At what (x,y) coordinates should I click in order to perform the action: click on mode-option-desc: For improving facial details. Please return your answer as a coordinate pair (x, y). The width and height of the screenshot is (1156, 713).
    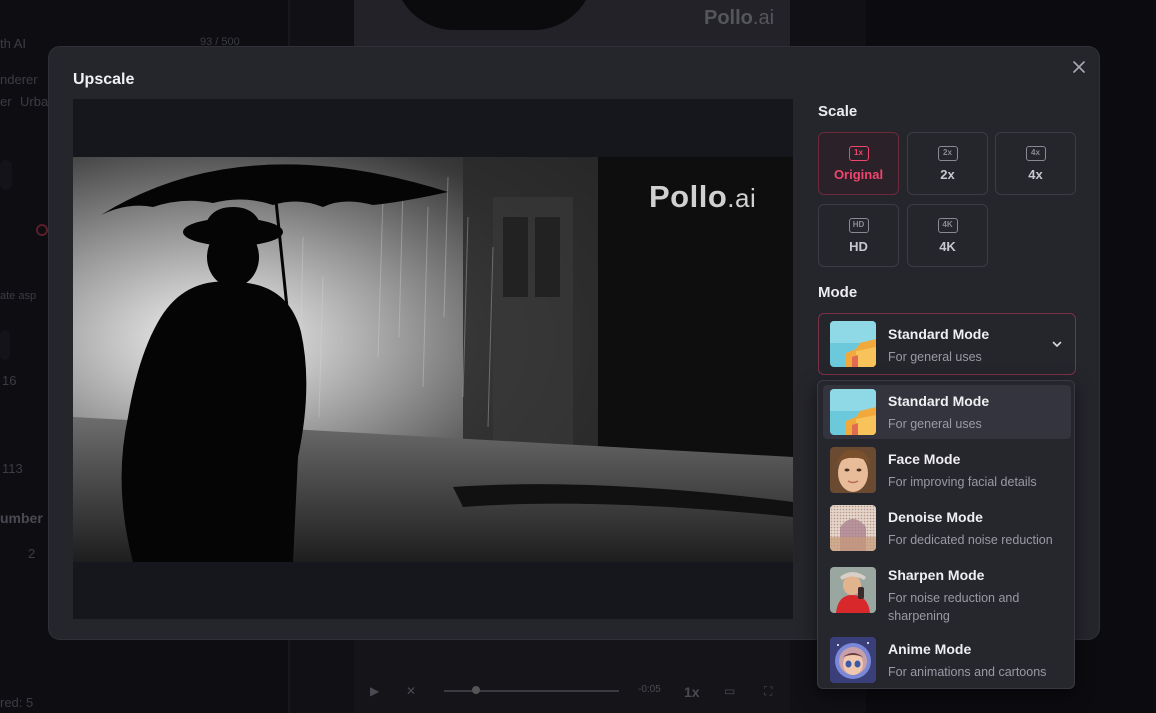
    Looking at the image, I should click on (962, 482).